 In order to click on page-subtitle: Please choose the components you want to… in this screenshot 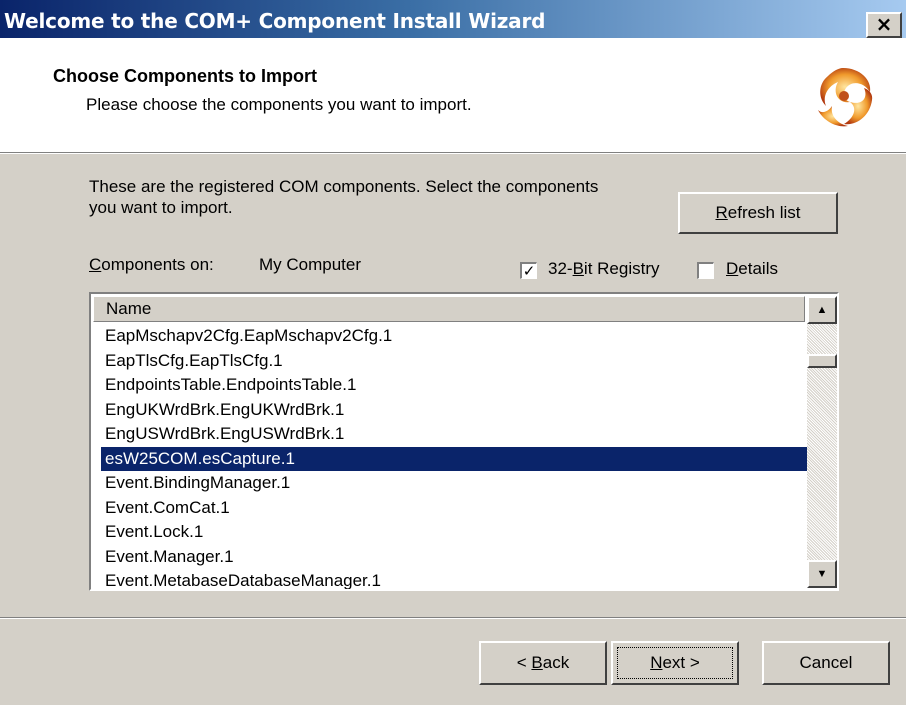, I will do `click(279, 104)`.